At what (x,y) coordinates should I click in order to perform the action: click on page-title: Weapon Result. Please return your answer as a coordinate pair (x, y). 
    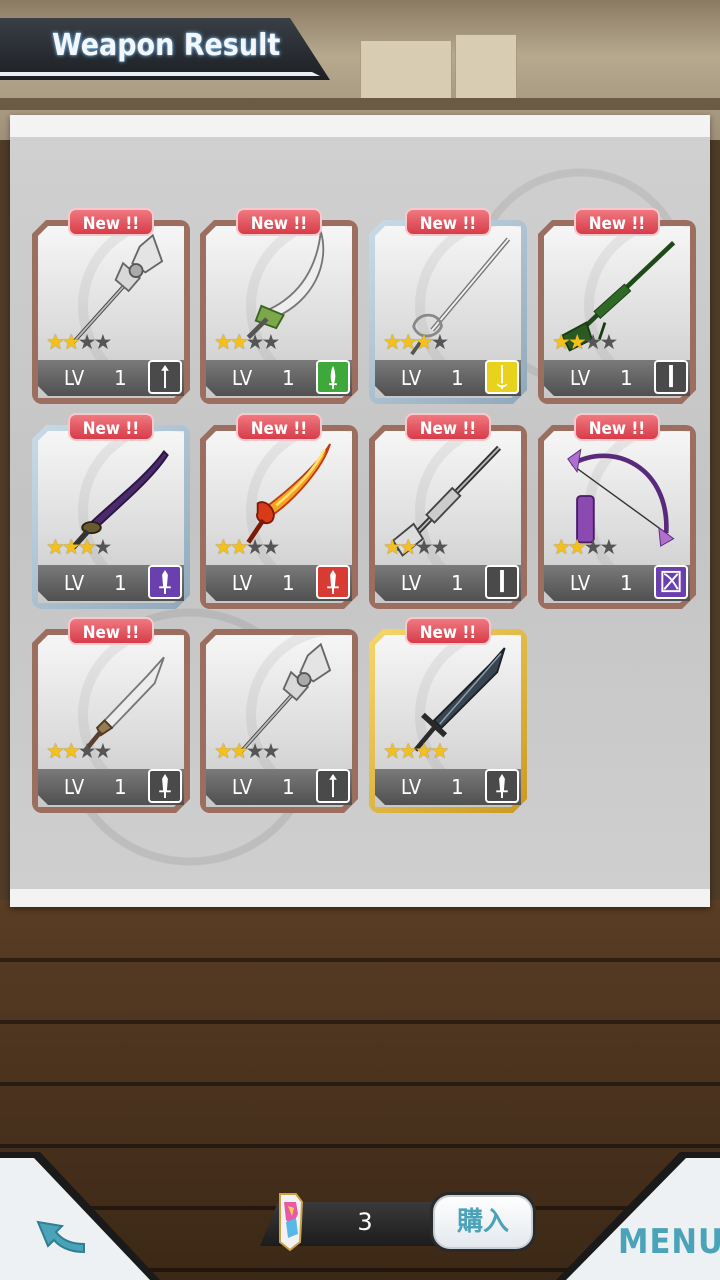
    Looking at the image, I should click on (166, 45).